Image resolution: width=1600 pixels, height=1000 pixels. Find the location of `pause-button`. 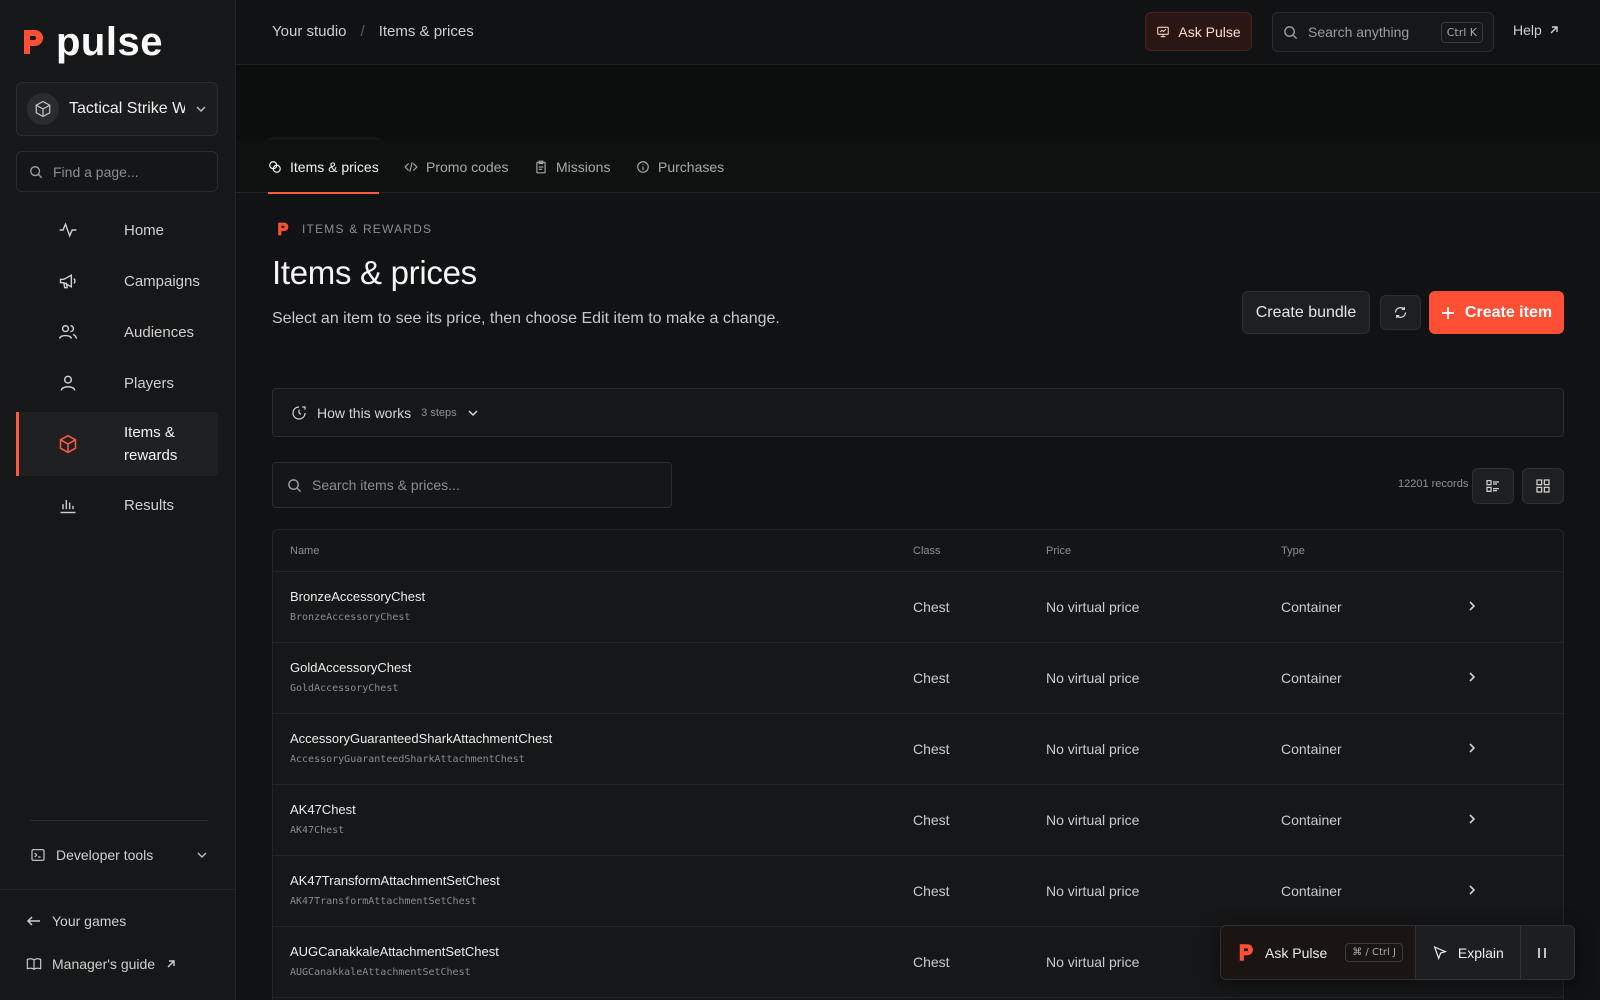

pause-button is located at coordinates (1541, 952).